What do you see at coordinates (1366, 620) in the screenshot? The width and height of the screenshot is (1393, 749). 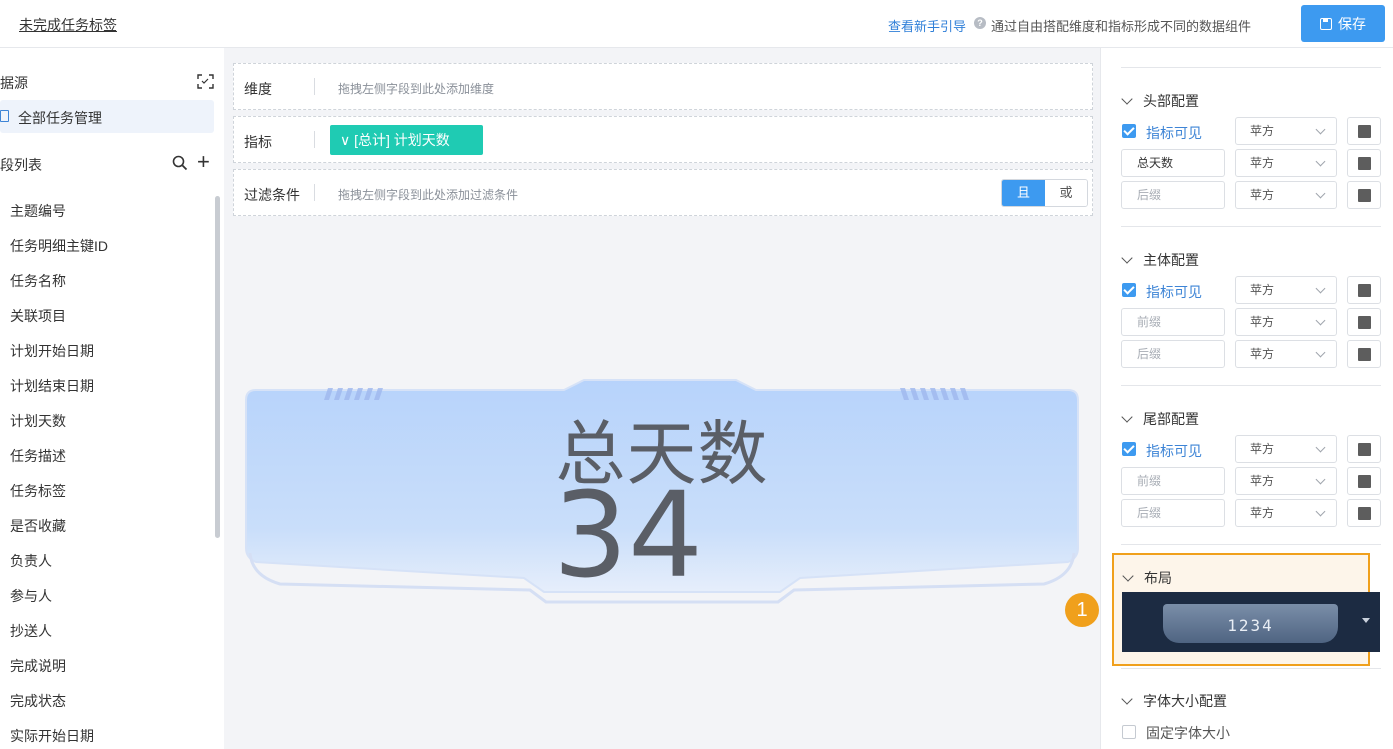 I see `caret-down-icon` at bounding box center [1366, 620].